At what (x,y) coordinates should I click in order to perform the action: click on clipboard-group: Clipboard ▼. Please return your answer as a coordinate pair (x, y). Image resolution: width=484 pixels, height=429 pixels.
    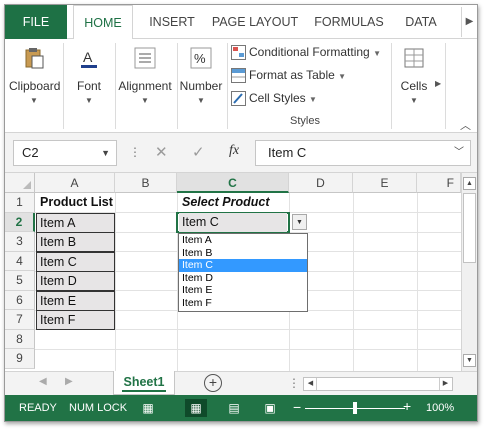
    Looking at the image, I should click on (35, 86).